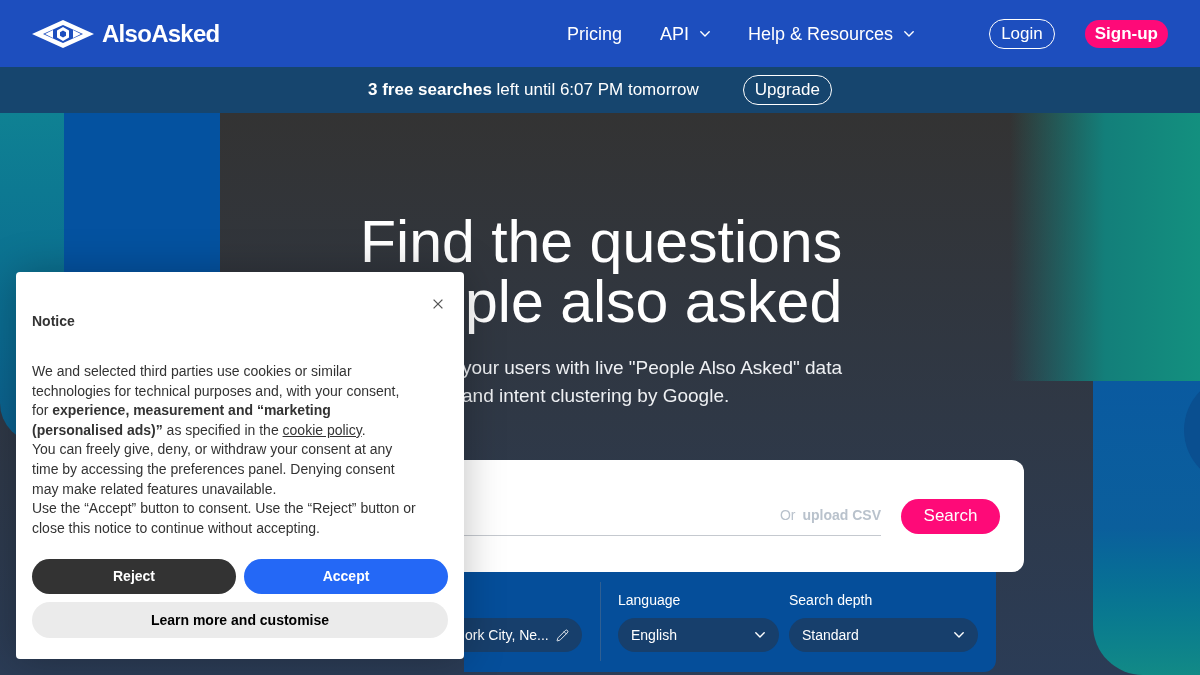  What do you see at coordinates (54, 321) in the screenshot?
I see `notice-title: Notice` at bounding box center [54, 321].